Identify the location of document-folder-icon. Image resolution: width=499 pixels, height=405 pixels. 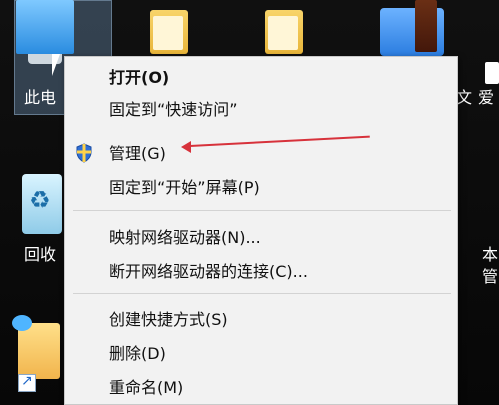
(284, 32).